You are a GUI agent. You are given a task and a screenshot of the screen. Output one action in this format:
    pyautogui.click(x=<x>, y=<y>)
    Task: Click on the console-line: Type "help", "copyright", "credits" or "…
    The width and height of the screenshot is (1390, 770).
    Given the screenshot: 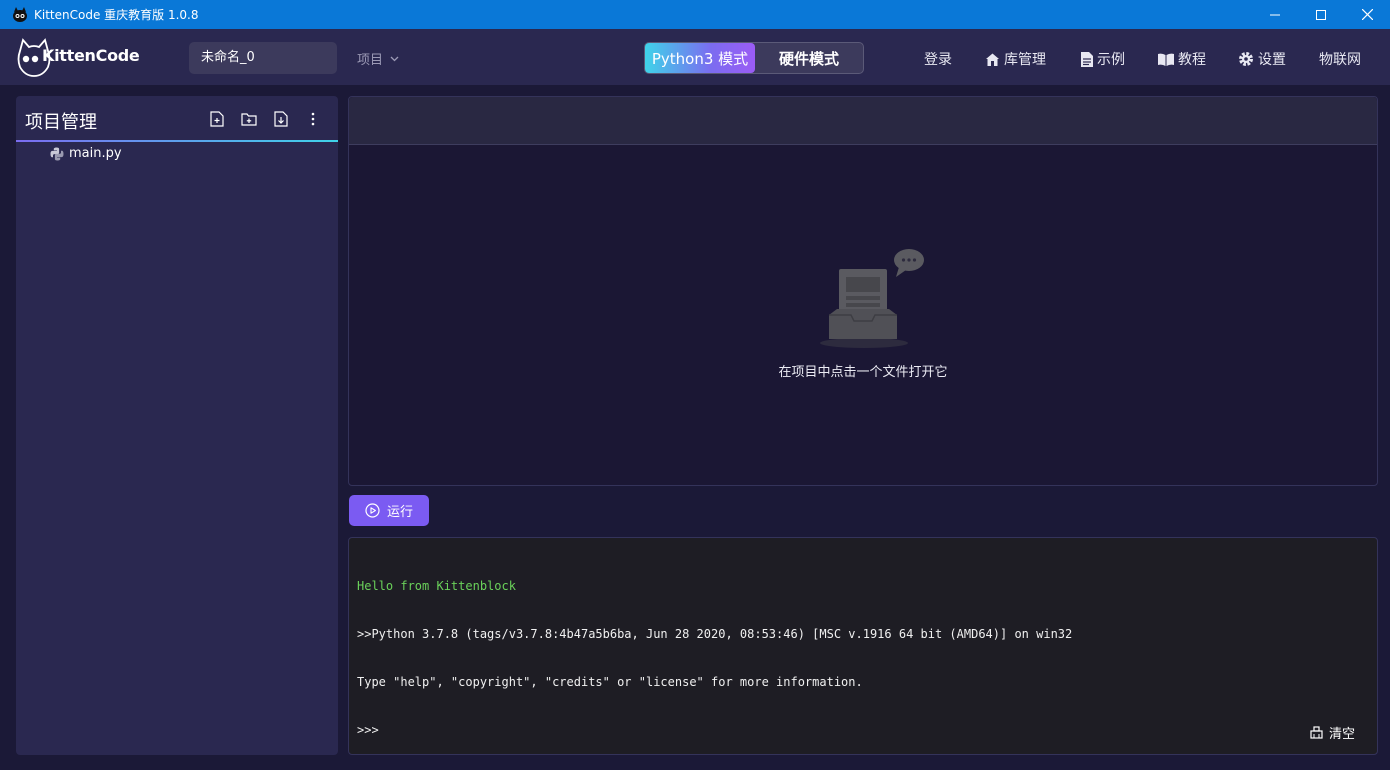 What is the action you would take?
    pyautogui.click(x=610, y=682)
    